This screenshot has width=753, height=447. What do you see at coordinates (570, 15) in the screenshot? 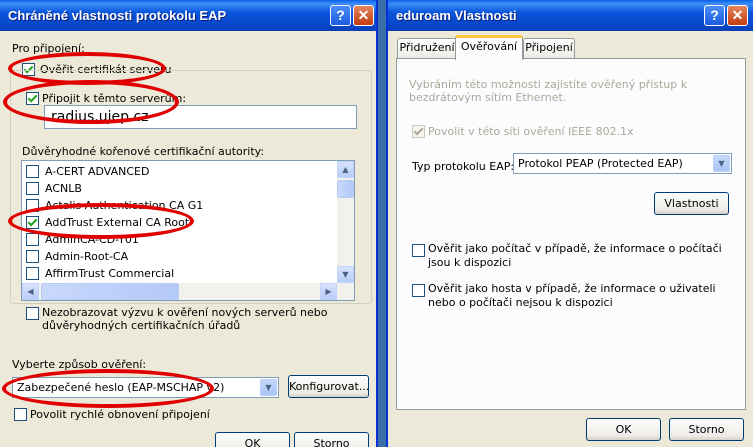
I see `title-bar: eduroam Vlastnosti ? ✕` at bounding box center [570, 15].